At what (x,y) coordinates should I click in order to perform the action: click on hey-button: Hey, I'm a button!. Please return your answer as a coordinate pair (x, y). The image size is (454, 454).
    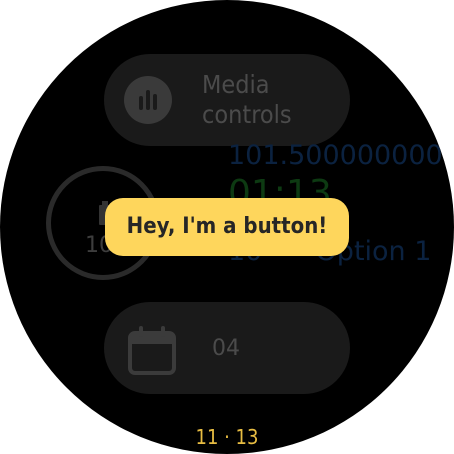
    Looking at the image, I should click on (227, 227).